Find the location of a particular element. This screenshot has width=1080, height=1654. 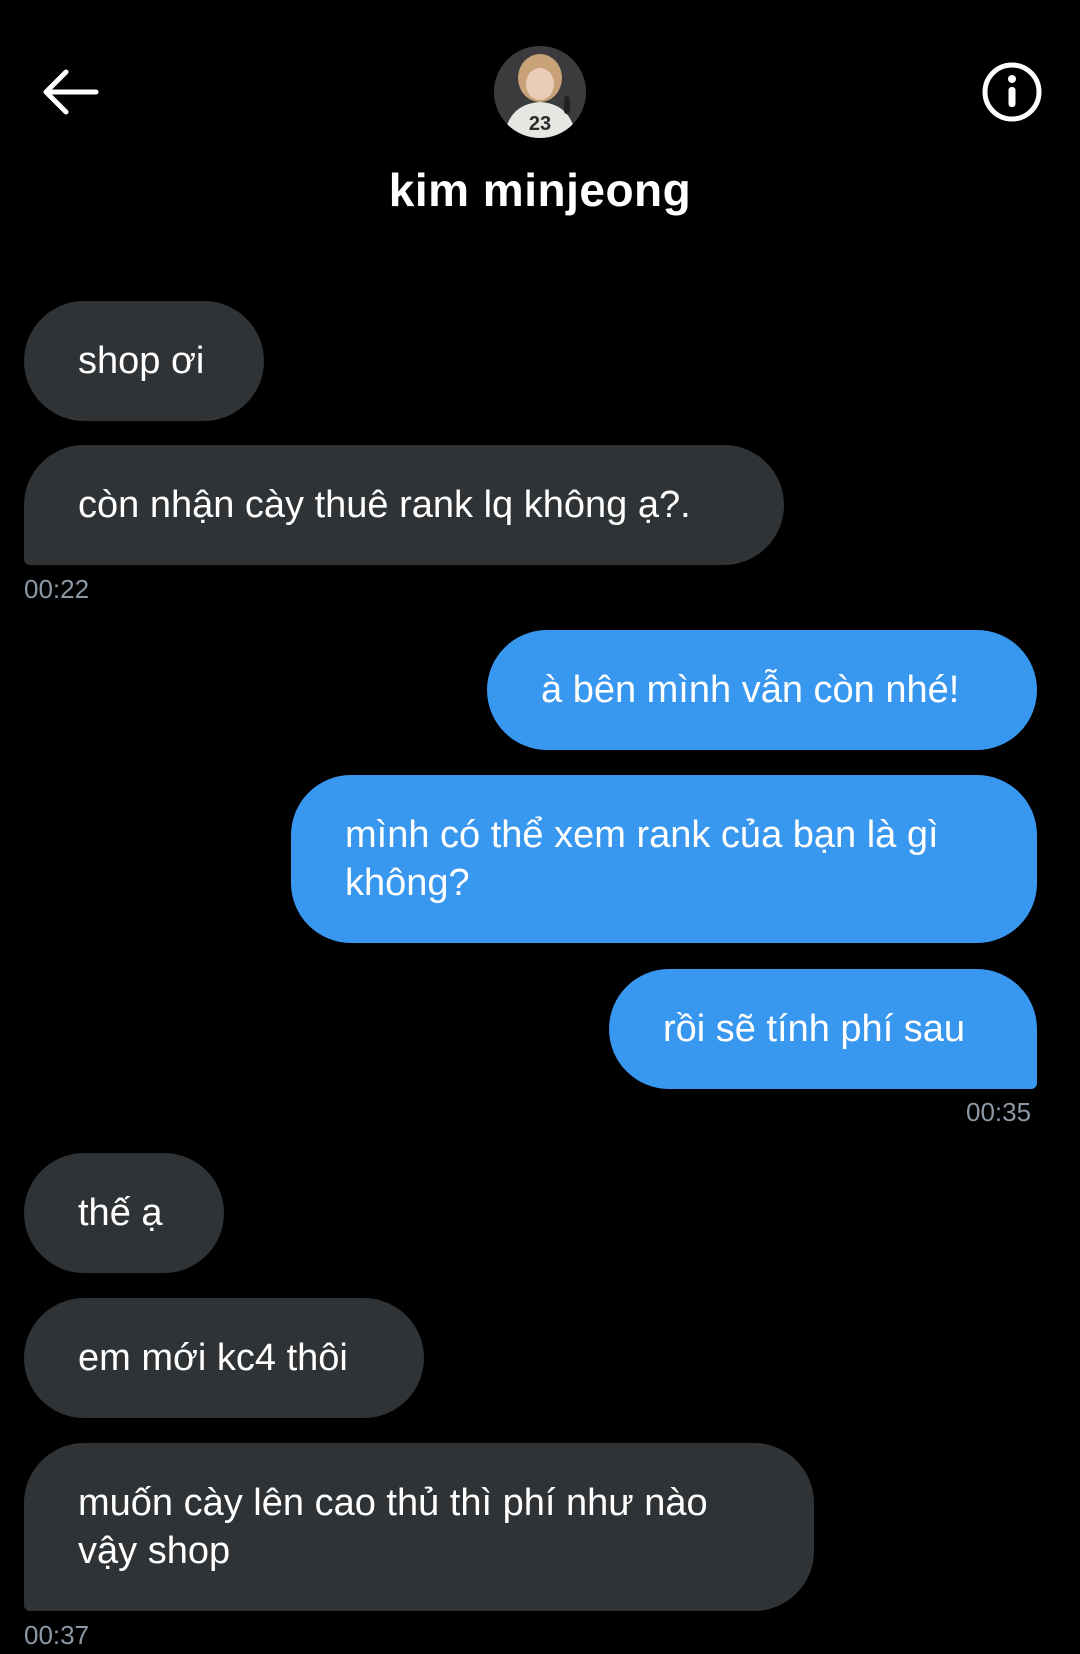

timestamp: 00:37 is located at coordinates (57, 1635).